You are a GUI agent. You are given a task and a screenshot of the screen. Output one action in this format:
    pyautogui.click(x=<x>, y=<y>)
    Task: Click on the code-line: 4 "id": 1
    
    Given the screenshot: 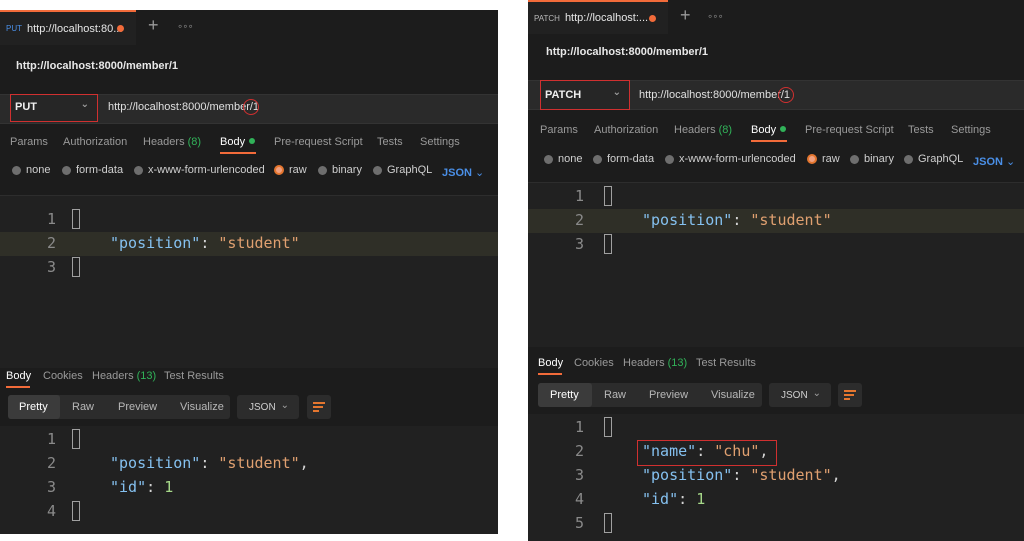 What is the action you would take?
    pyautogui.click(x=640, y=499)
    